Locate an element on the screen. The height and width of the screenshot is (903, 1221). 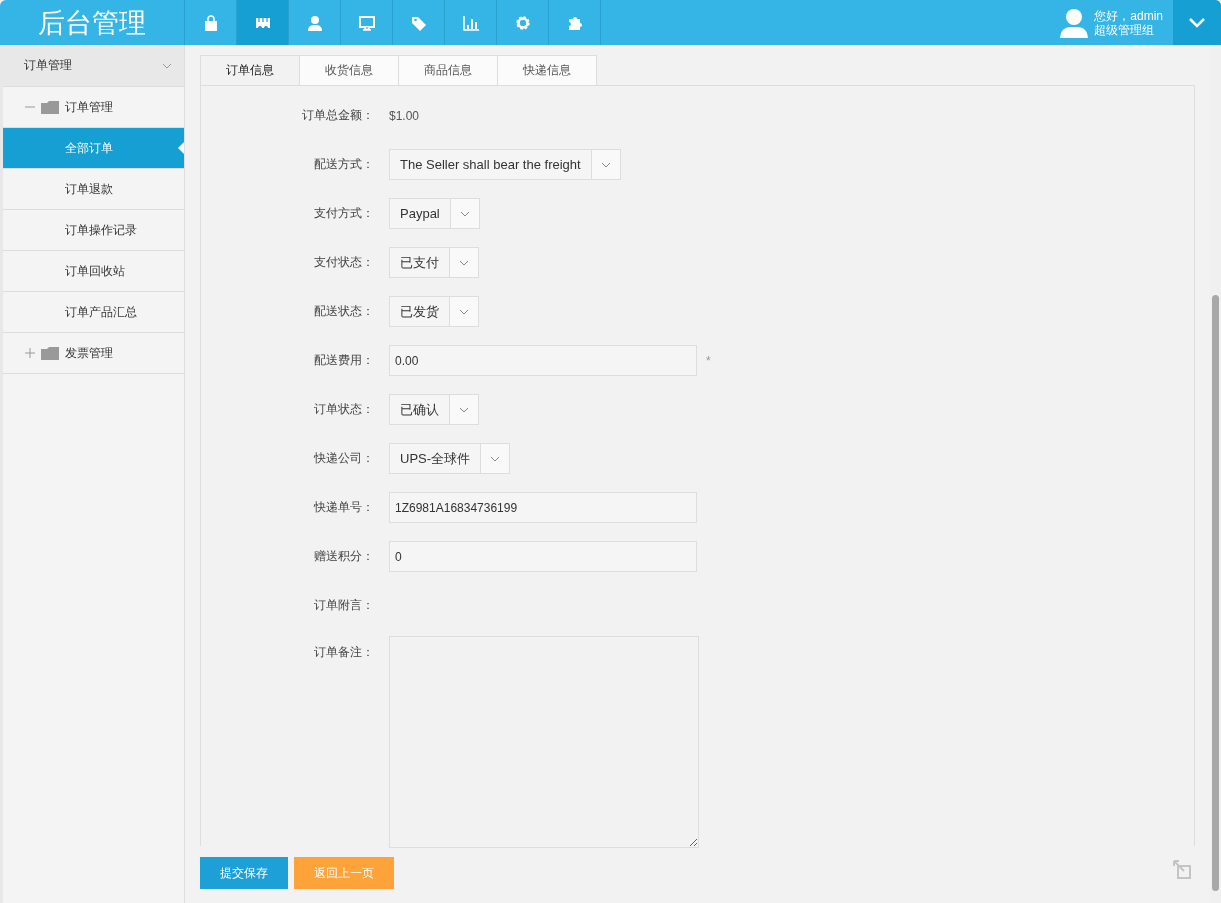
user-icon is located at coordinates (314, 22).